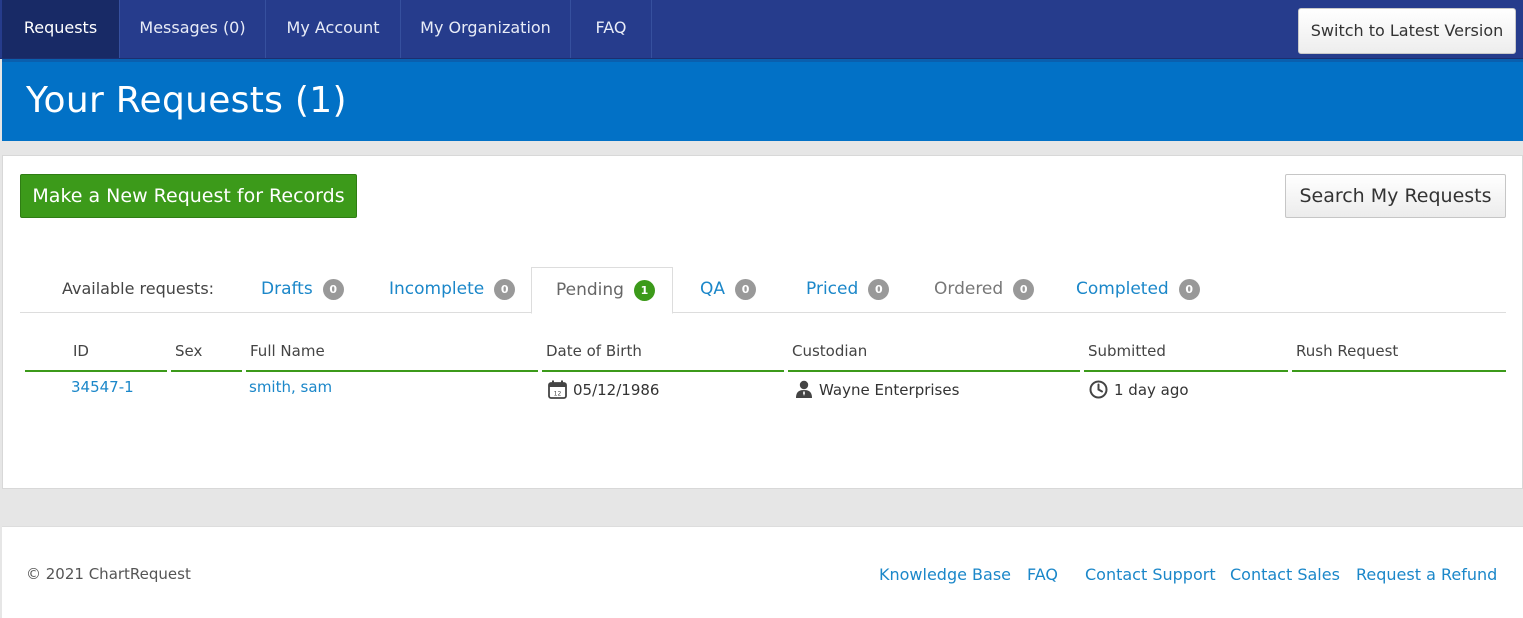 The height and width of the screenshot is (618, 1523). I want to click on custodian-cell: Wayne Enterprises, so click(877, 389).